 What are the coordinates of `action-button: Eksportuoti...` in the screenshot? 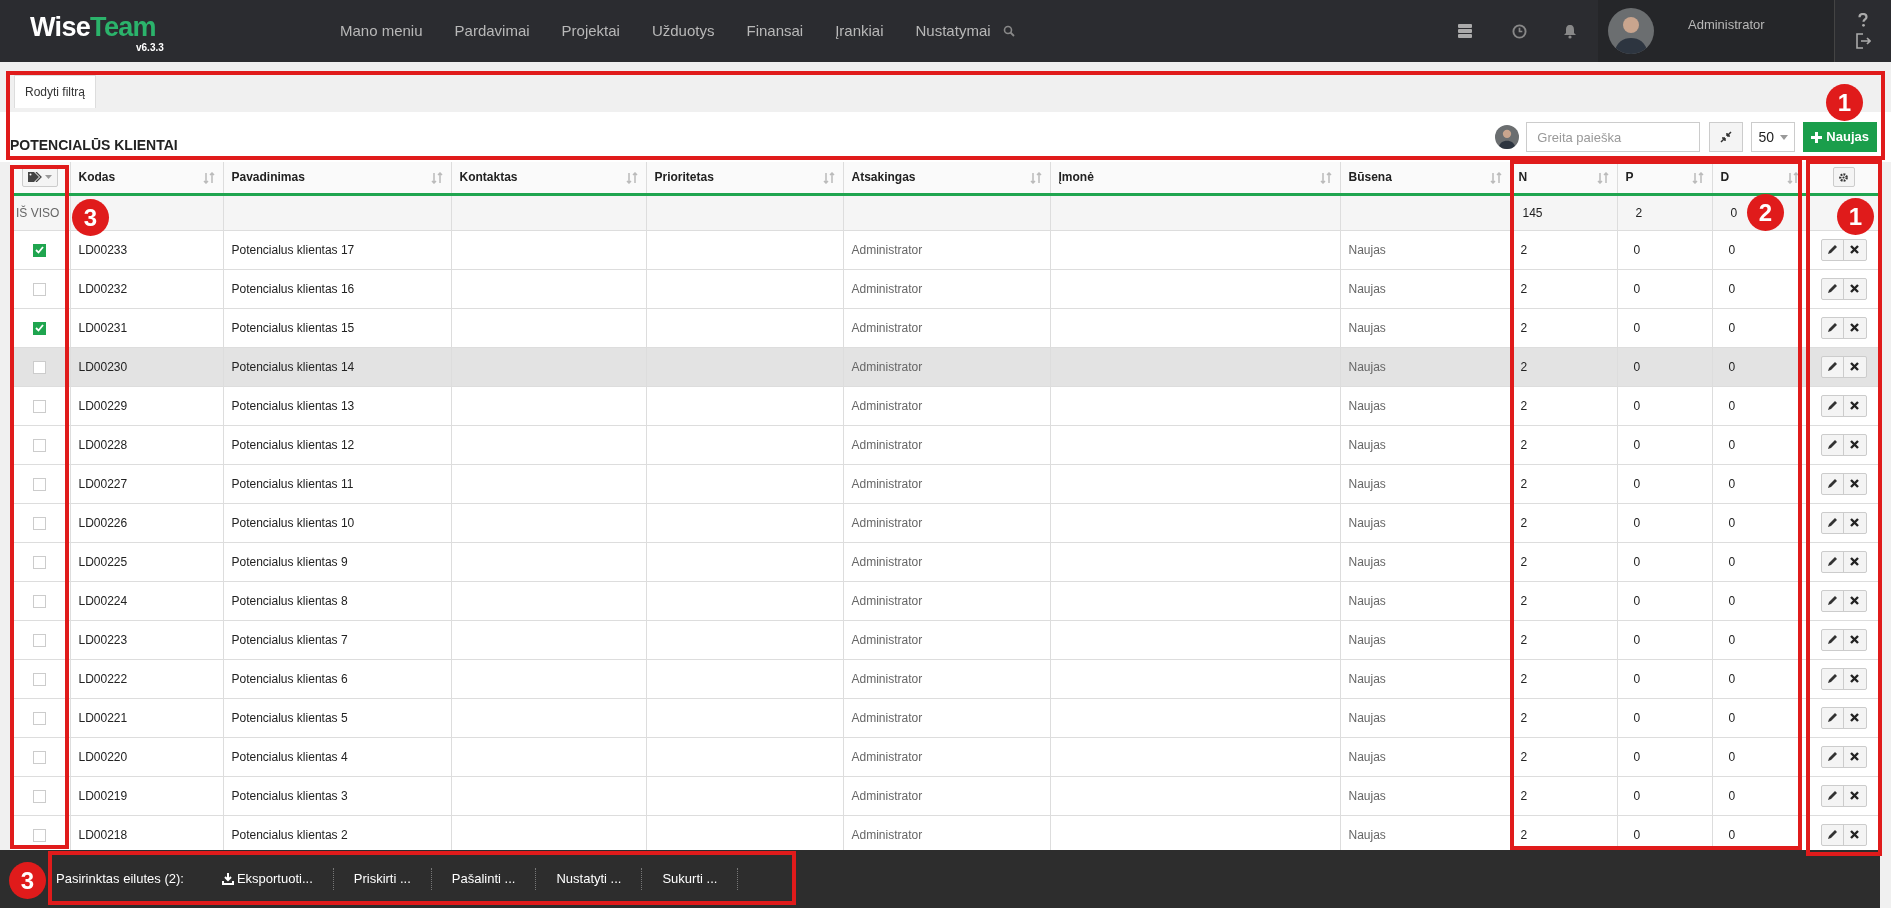 It's located at (267, 879).